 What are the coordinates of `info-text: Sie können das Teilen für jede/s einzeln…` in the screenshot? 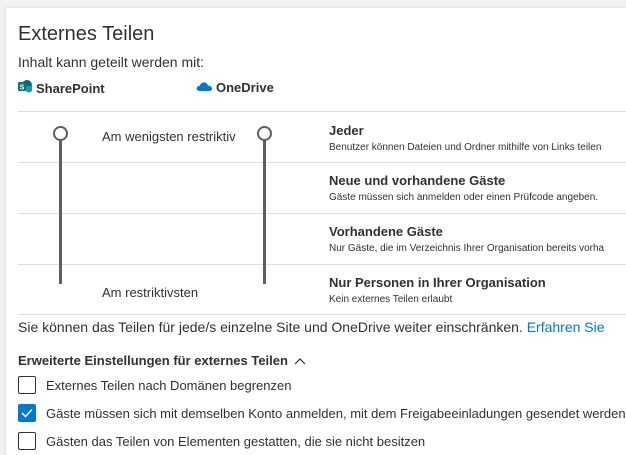 It's located at (311, 327).